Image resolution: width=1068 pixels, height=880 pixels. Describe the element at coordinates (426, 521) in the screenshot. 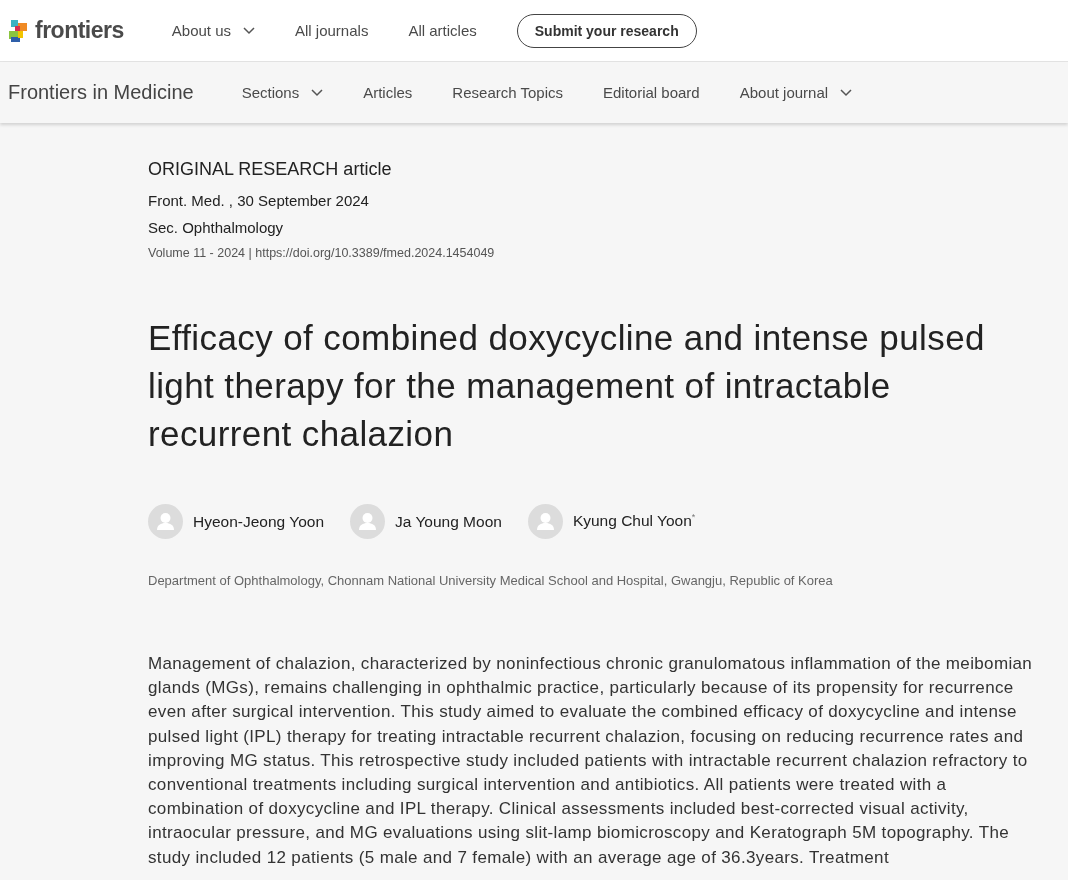

I see `author-link: Ja Young Moon` at that location.